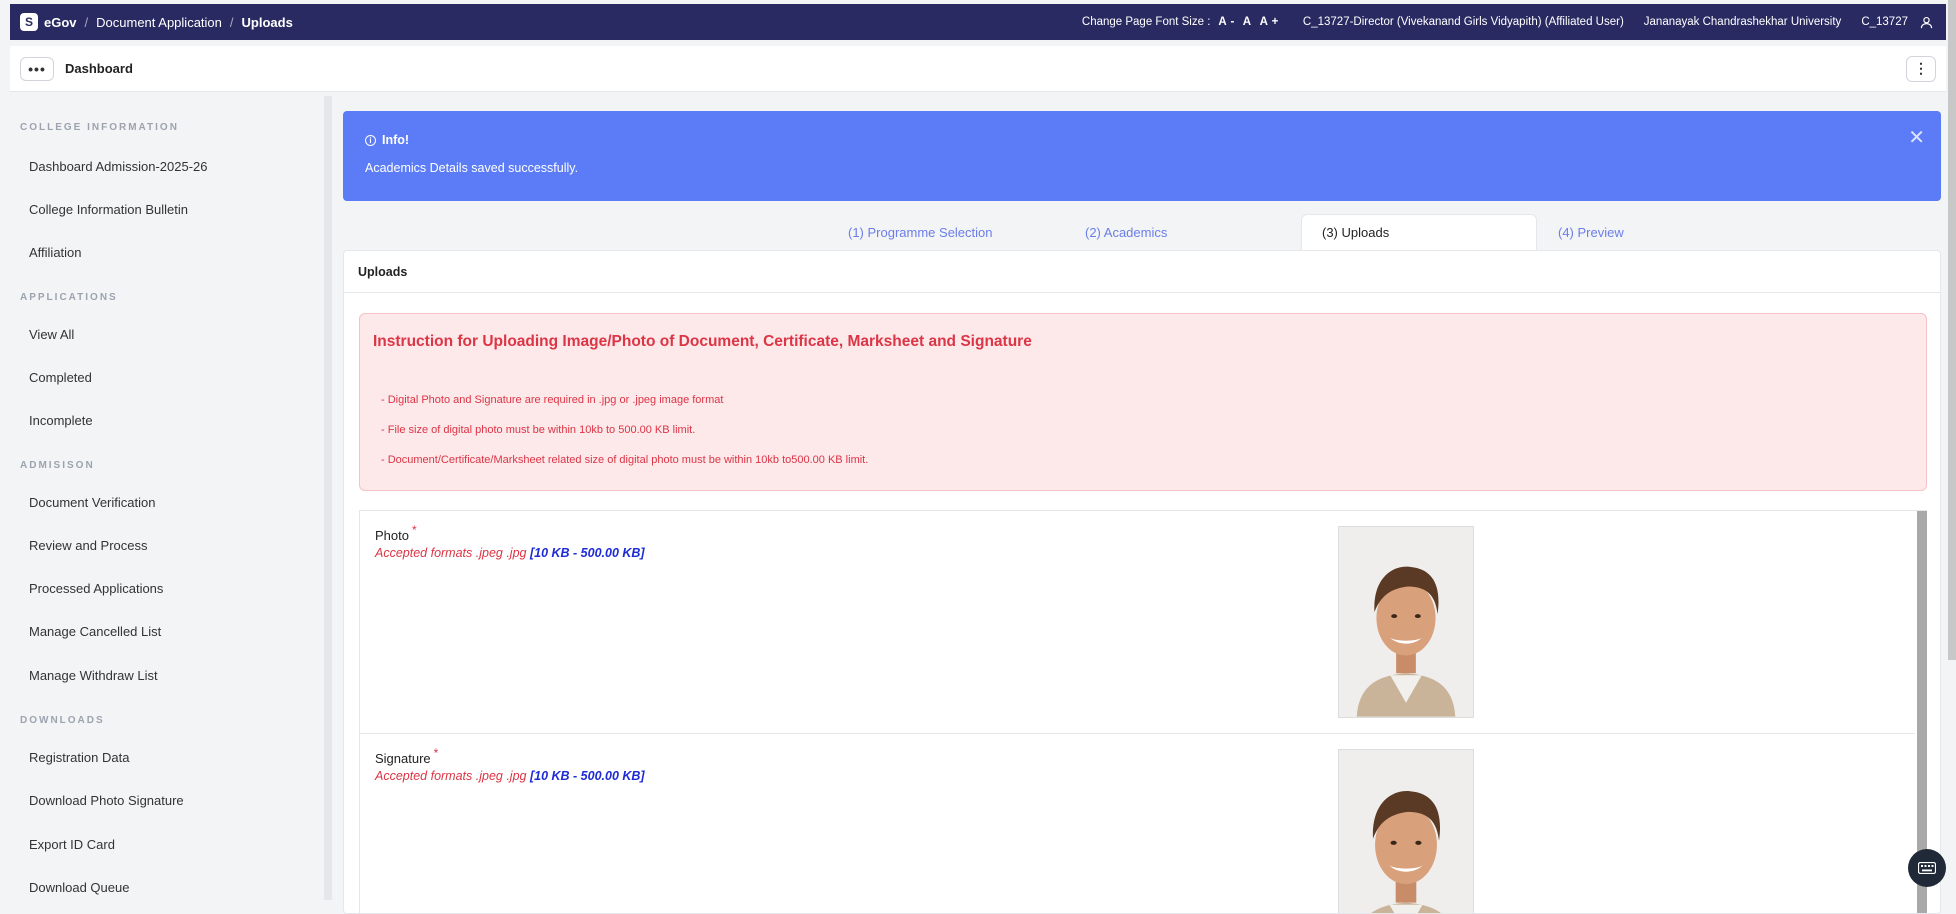 This screenshot has height=914, width=1956. What do you see at coordinates (1884, 22) in the screenshot?
I see `user-id: C_13727` at bounding box center [1884, 22].